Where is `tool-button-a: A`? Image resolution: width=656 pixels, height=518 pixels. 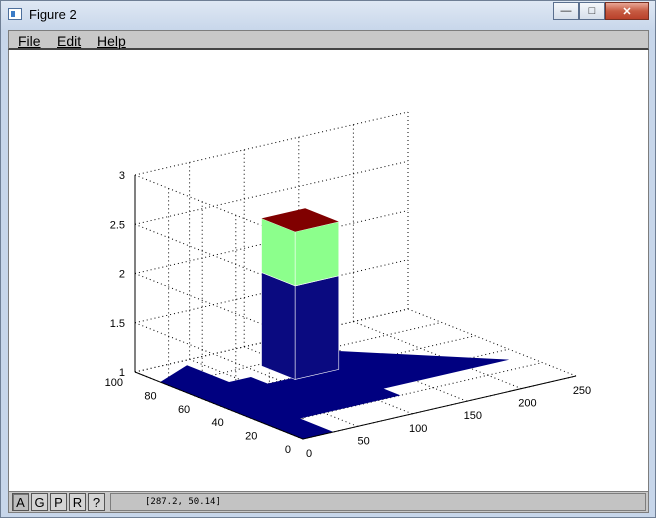
tool-button-a: A is located at coordinates (20, 502).